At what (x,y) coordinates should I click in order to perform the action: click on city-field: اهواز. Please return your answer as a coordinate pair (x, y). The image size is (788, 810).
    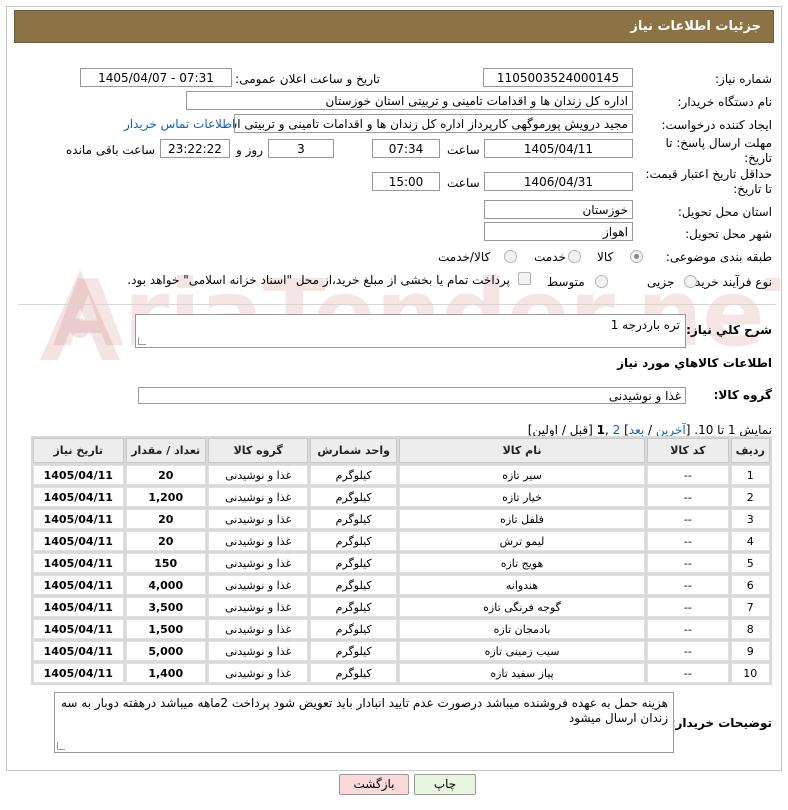
    Looking at the image, I should click on (558, 231).